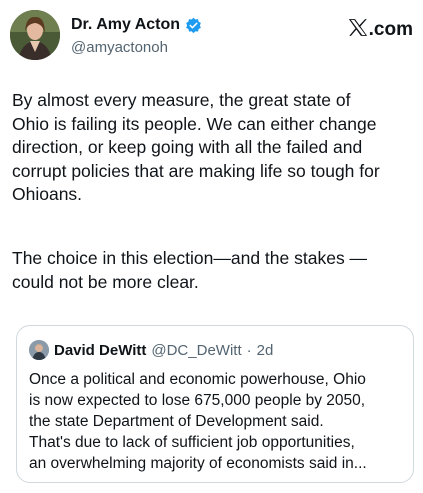  I want to click on x-logo-icon, so click(358, 30).